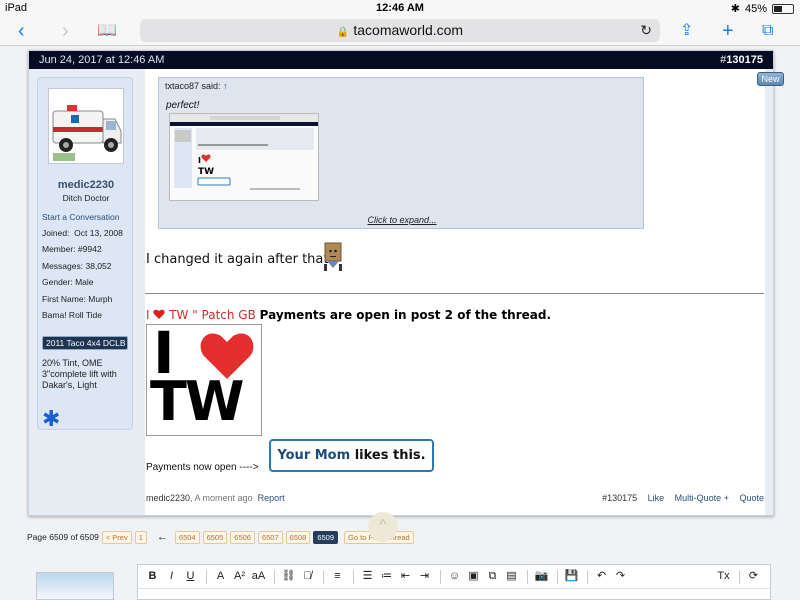  What do you see at coordinates (196, 86) in the screenshot?
I see `quote-attribution: txtaco87 said: ↑` at bounding box center [196, 86].